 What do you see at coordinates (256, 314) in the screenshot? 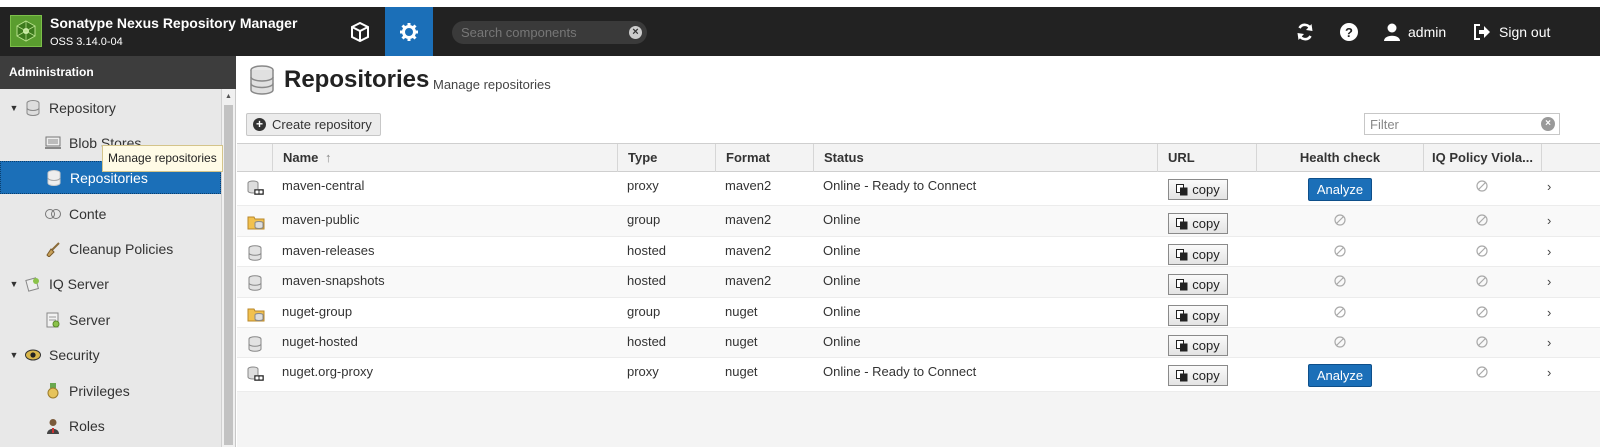
I see `group-repo-icon` at bounding box center [256, 314].